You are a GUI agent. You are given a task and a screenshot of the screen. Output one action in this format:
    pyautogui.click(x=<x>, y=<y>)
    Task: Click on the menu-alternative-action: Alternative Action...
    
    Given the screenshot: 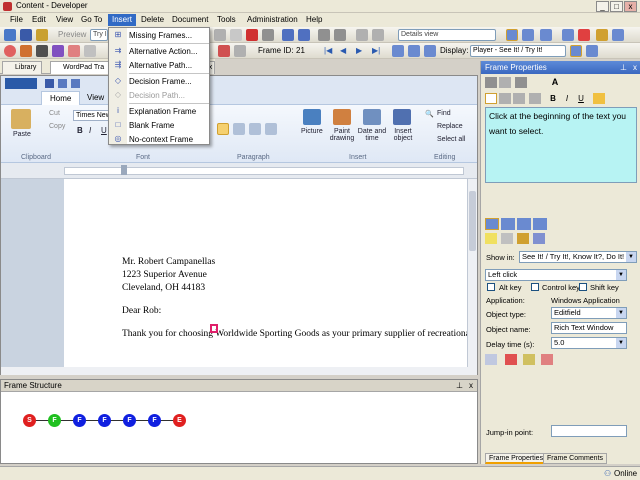 What is the action you would take?
    pyautogui.click(x=163, y=51)
    